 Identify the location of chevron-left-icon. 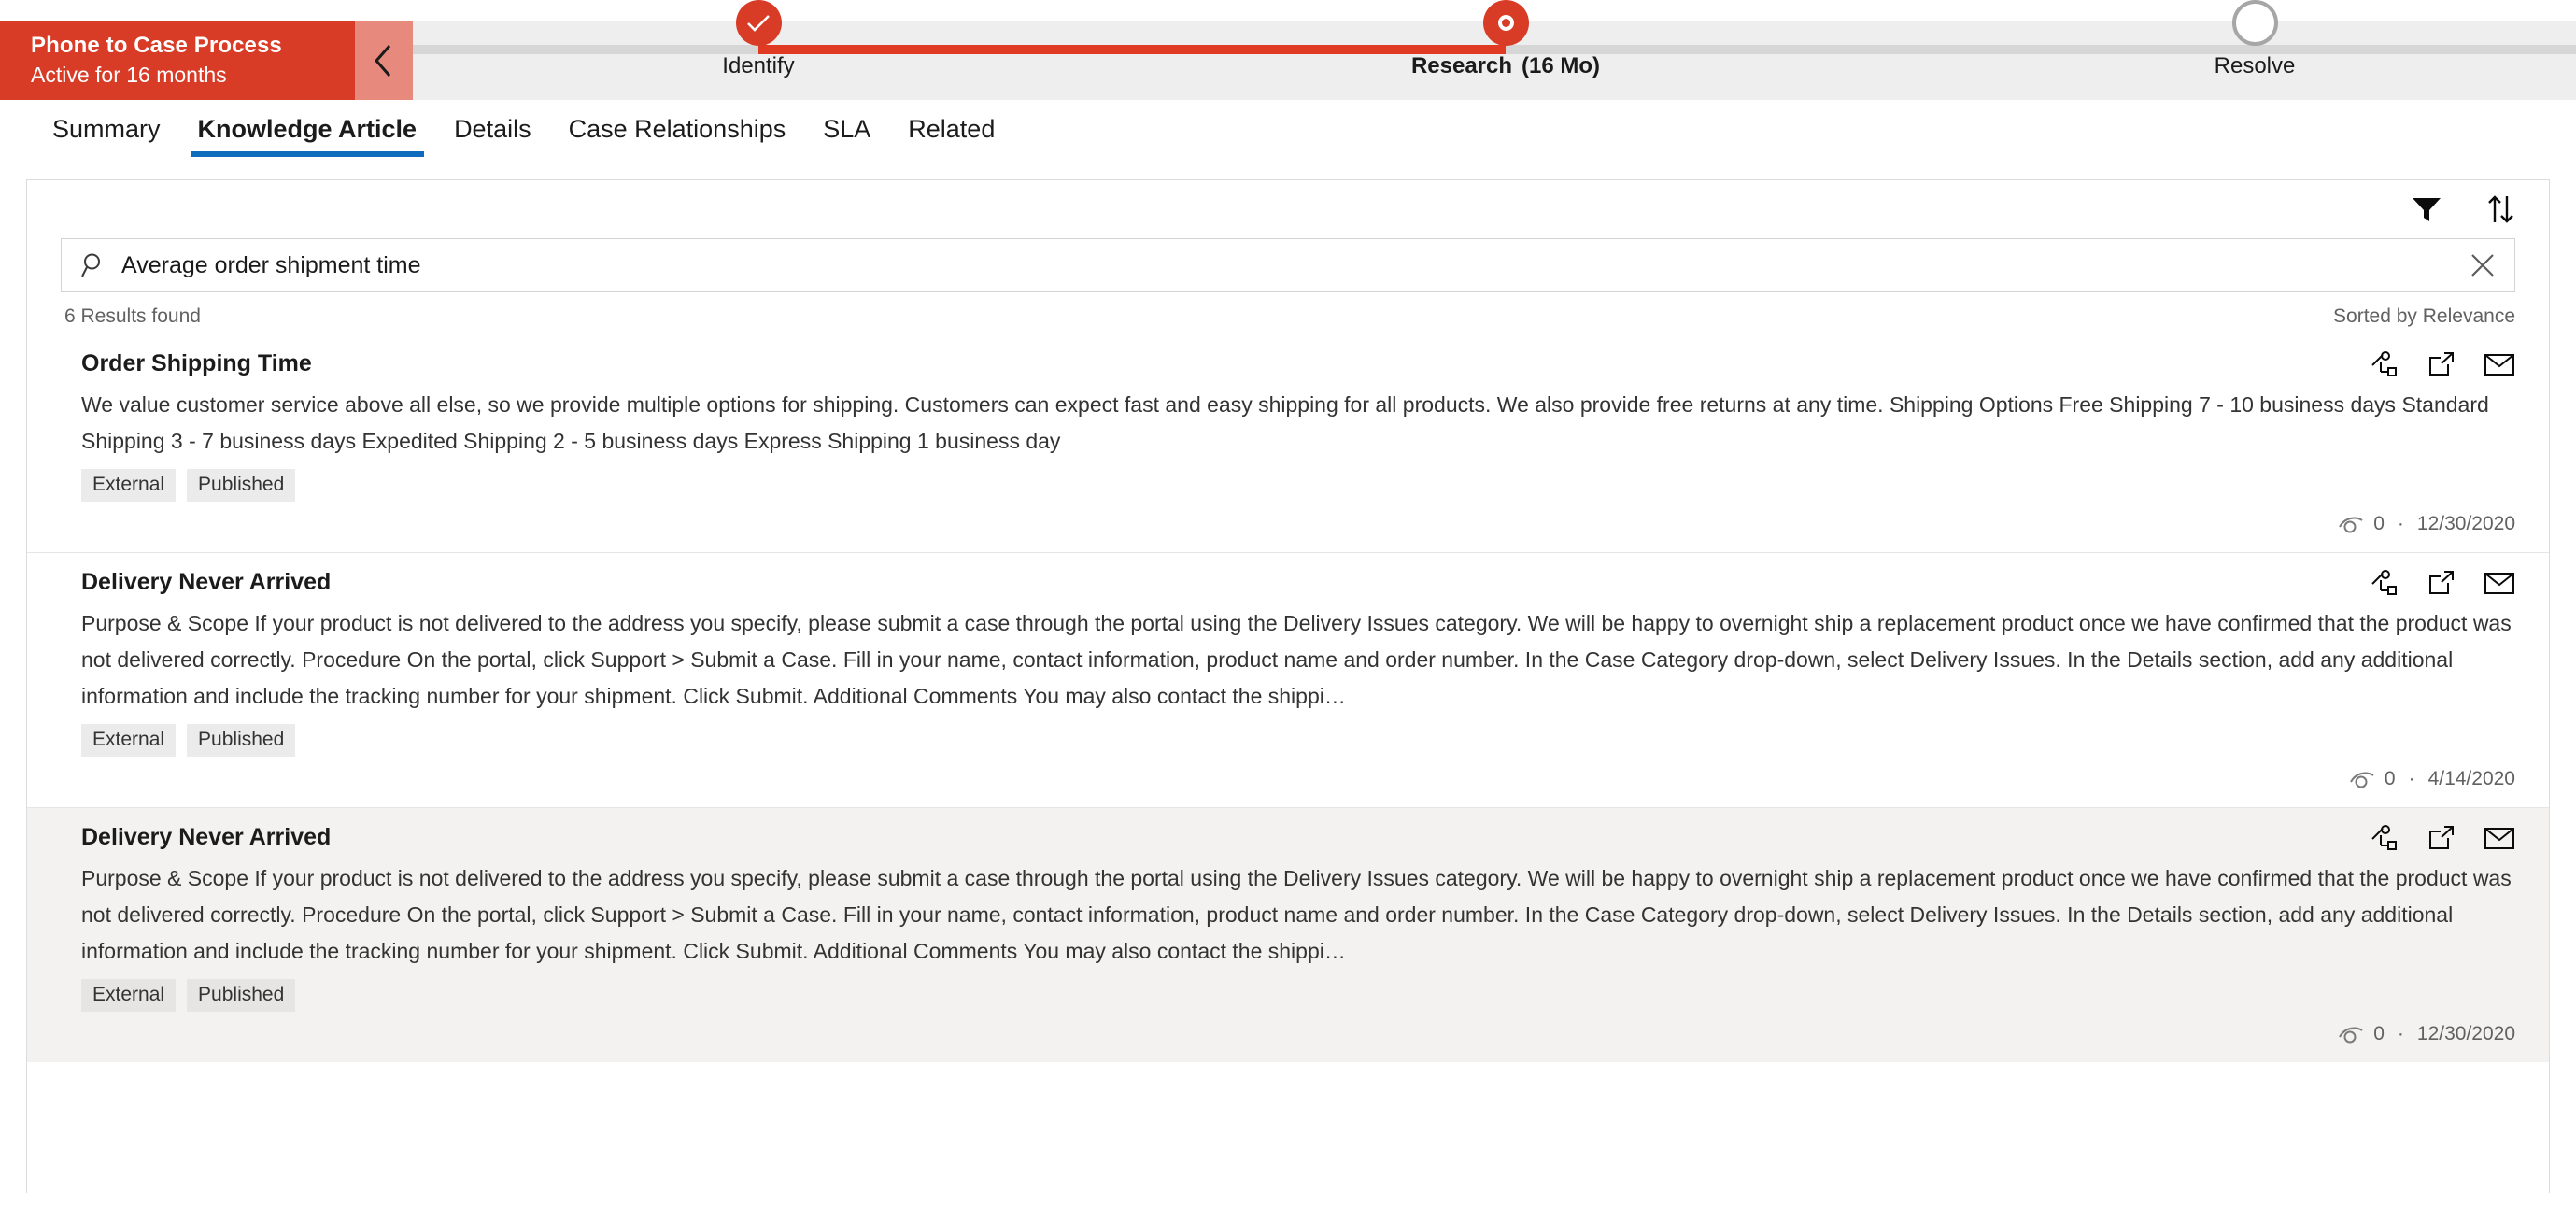
(383, 61).